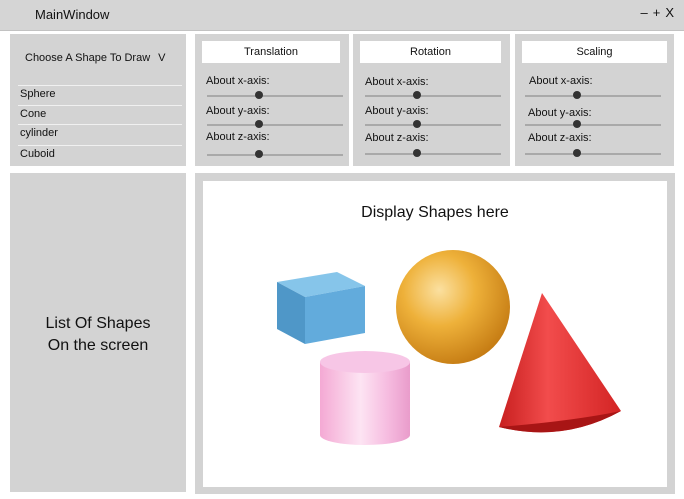 The image size is (684, 499). I want to click on scaling-z-slider, so click(593, 154).